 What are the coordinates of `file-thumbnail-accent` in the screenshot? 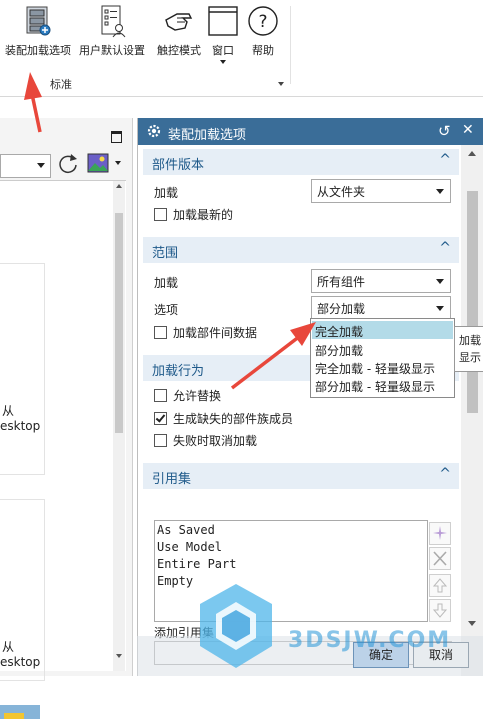 It's located at (14, 716).